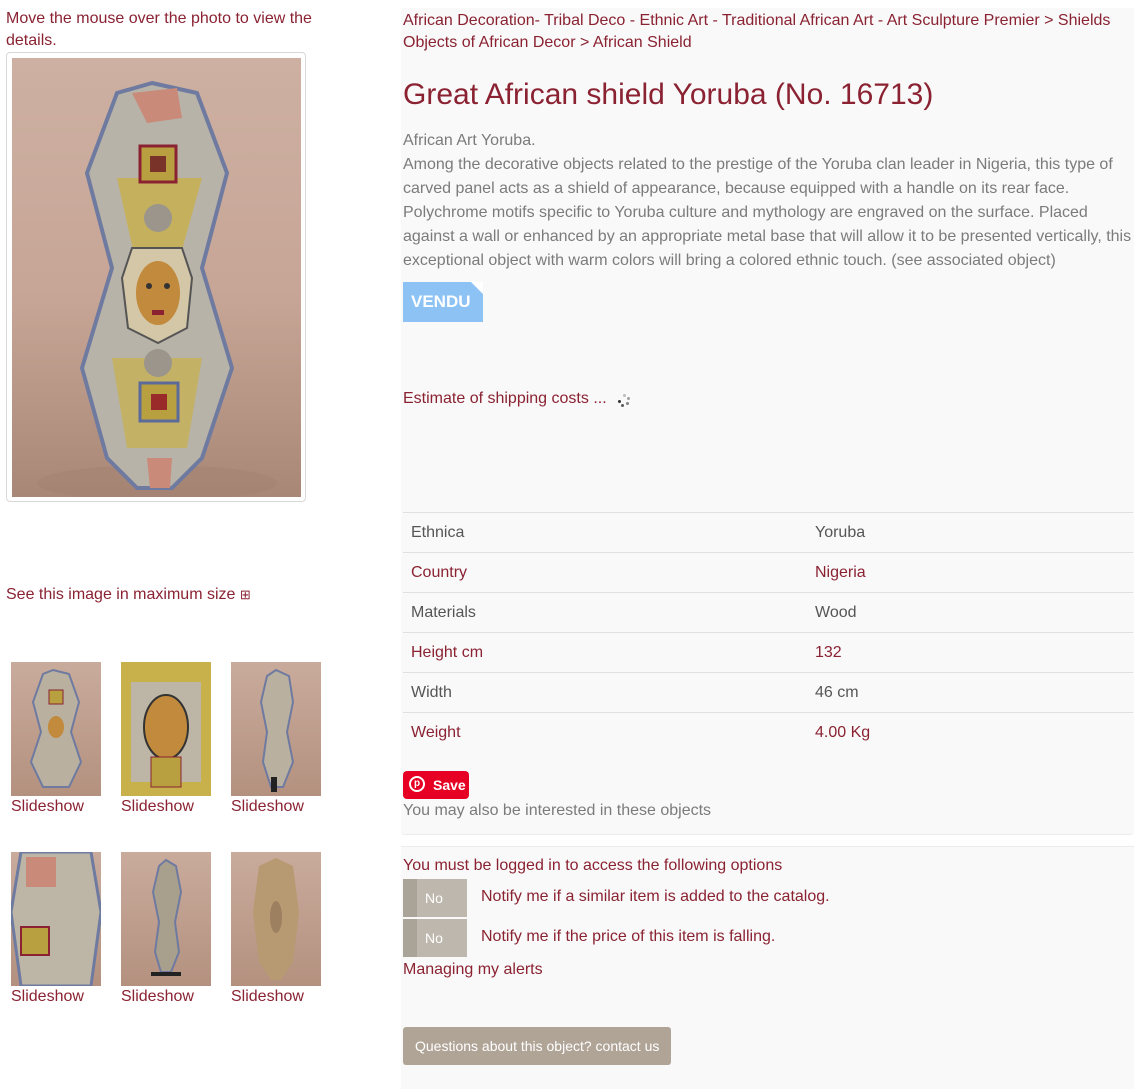  I want to click on spec-value: 46 cm, so click(970, 692).